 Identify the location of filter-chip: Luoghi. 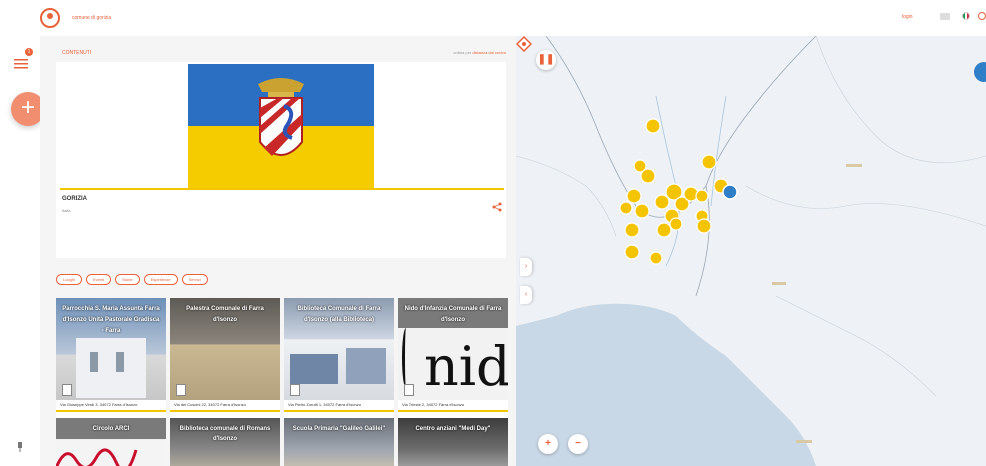
(69, 279).